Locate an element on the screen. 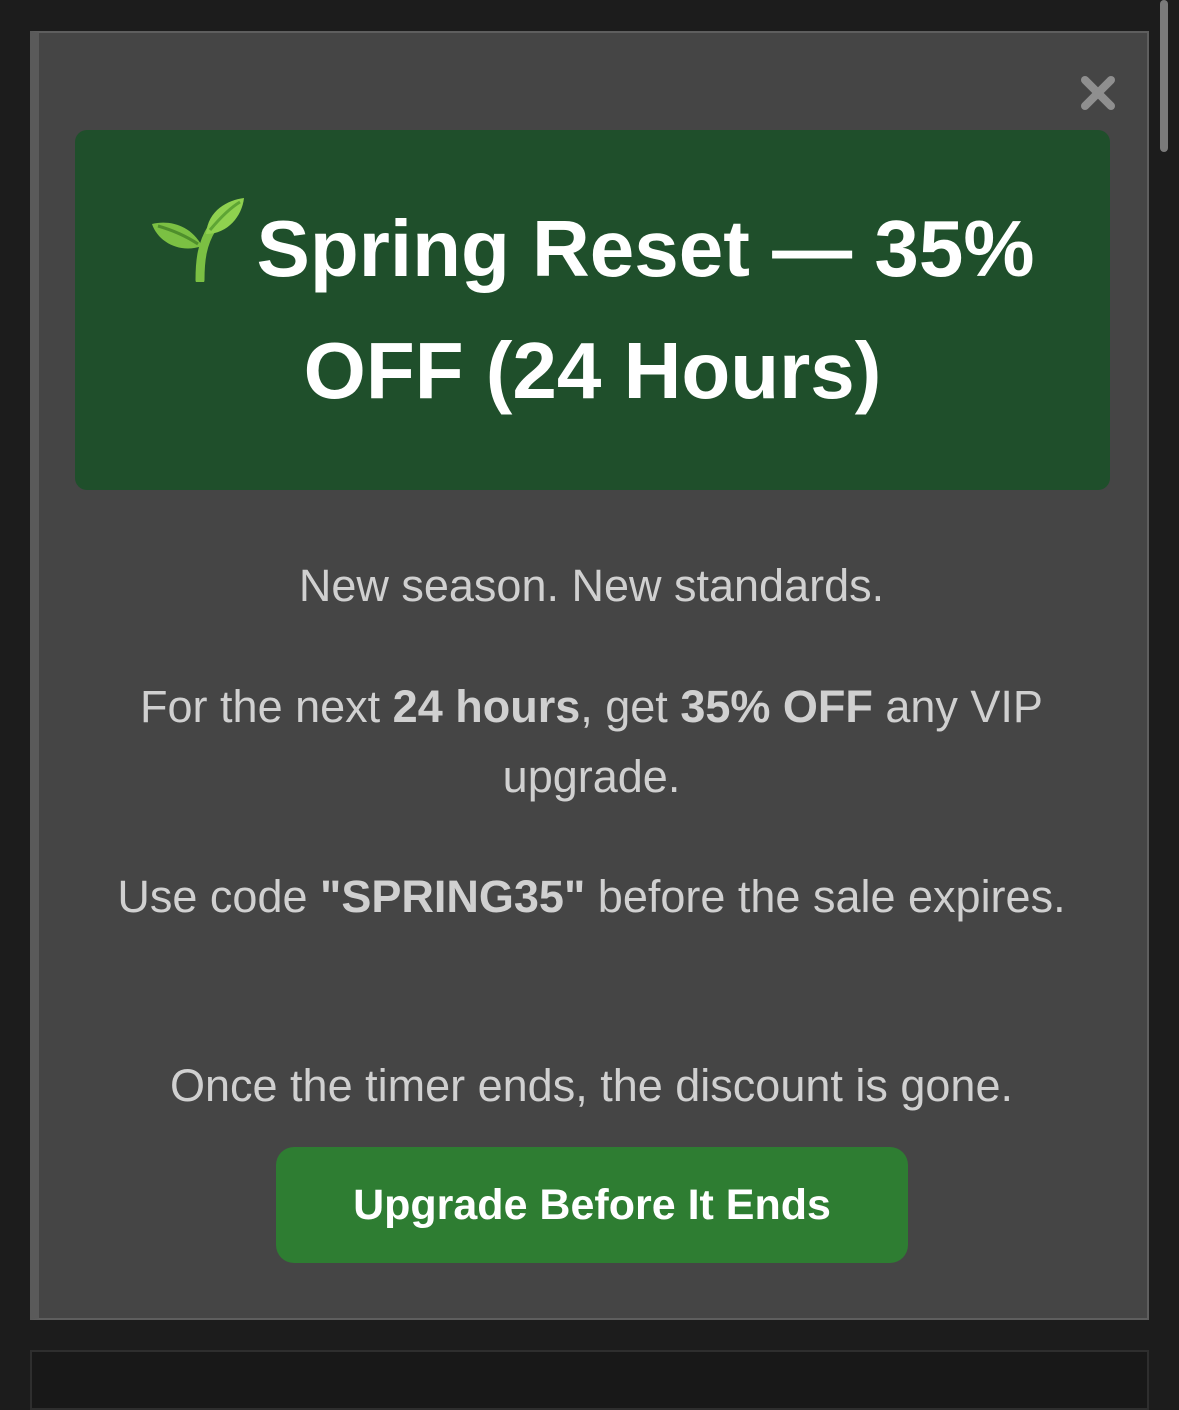  offer-text-part: For the next is located at coordinates (266, 706).